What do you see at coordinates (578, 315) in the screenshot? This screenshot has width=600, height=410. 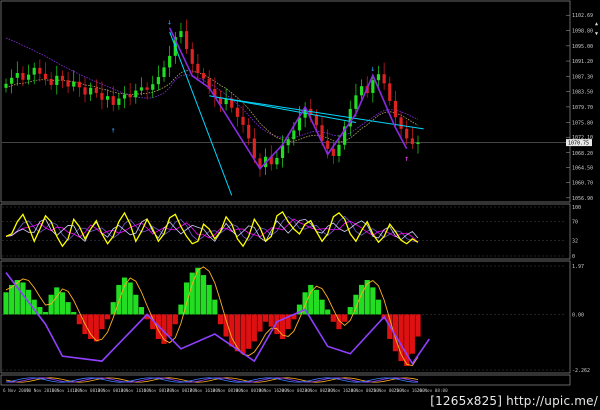 I see `oscillator-tick-label: 0.00` at bounding box center [578, 315].